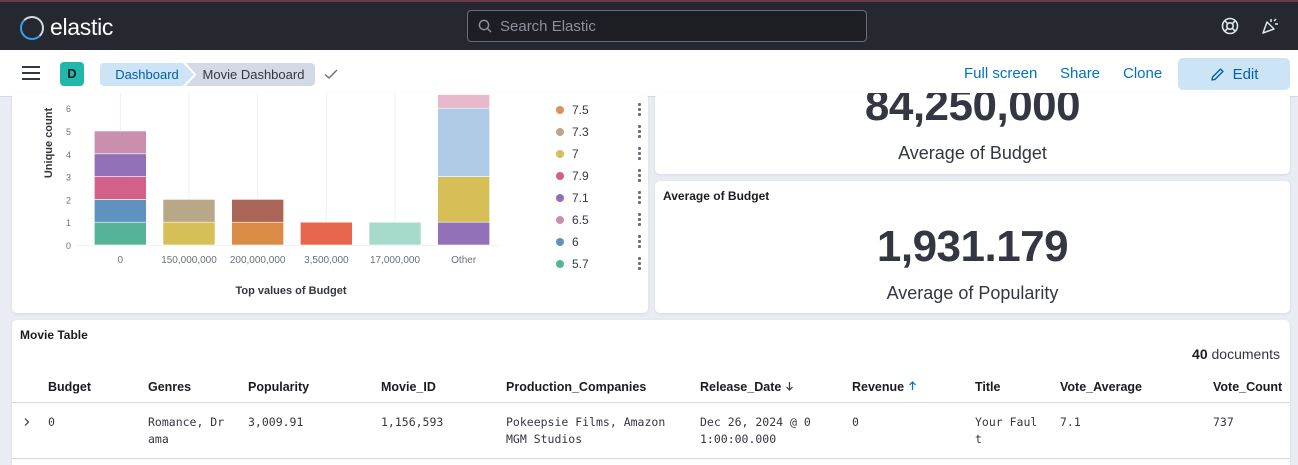 This screenshot has height=465, width=1298. Describe the element at coordinates (580, 198) in the screenshot. I see `legend-label: 7.1` at that location.